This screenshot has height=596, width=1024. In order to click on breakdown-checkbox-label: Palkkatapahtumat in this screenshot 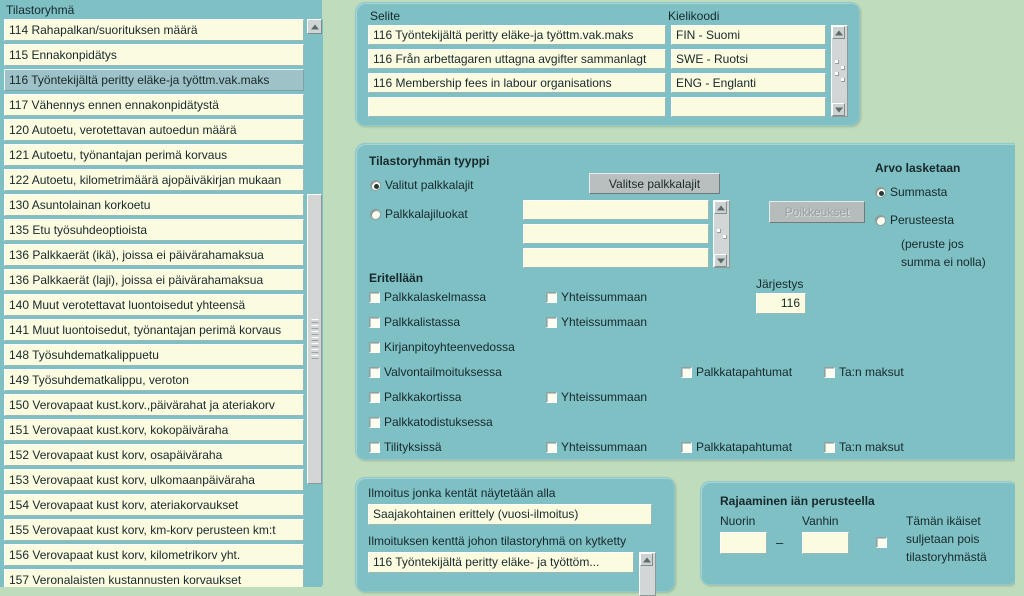, I will do `click(744, 372)`.